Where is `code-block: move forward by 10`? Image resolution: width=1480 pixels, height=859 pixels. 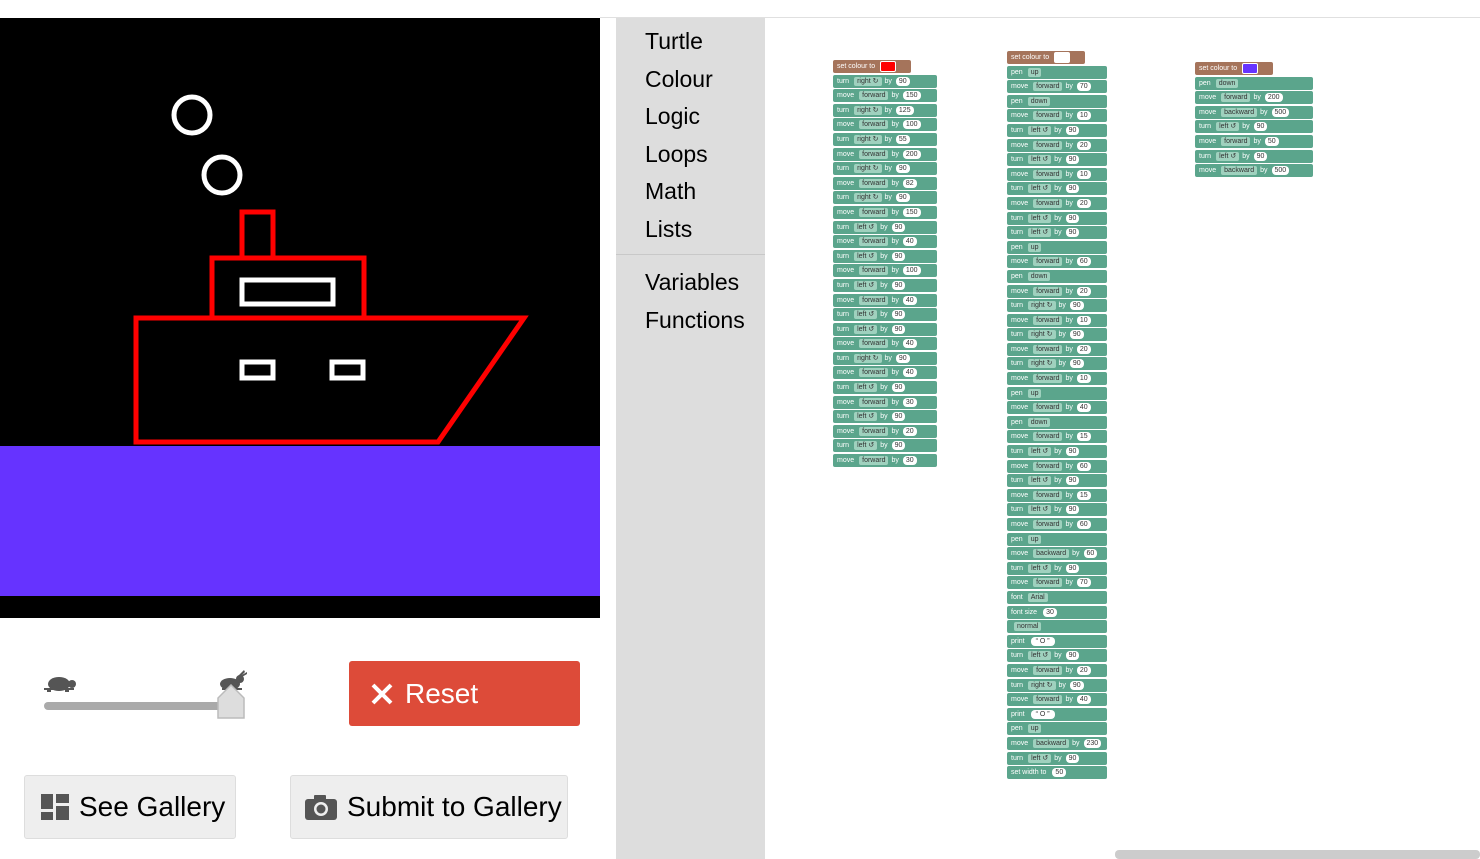 code-block: move forward by 10 is located at coordinates (1057, 174).